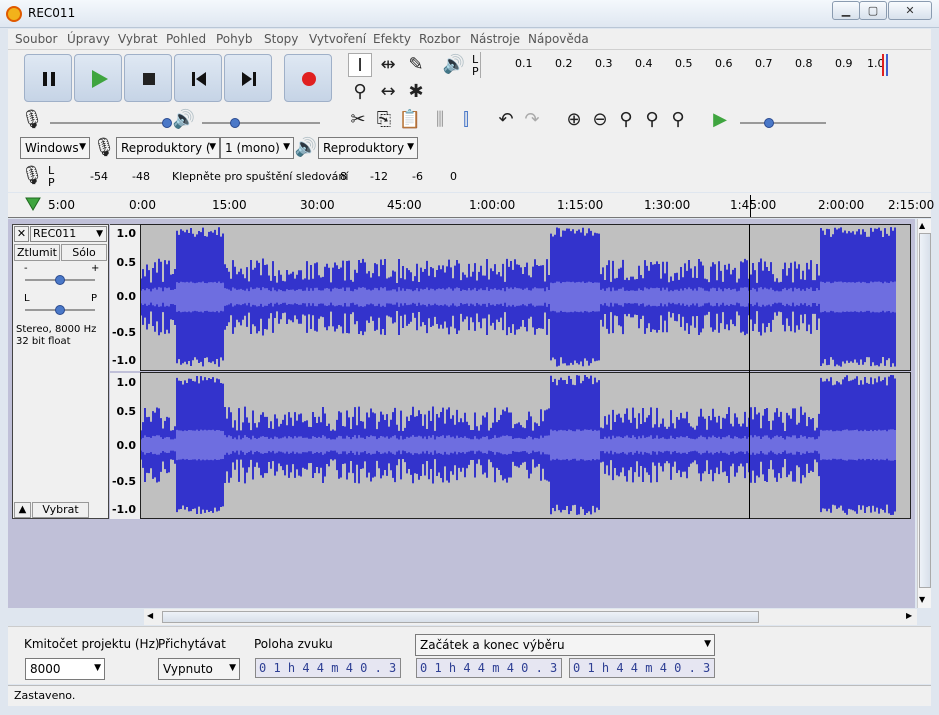 The width and height of the screenshot is (939, 715). What do you see at coordinates (565, 645) in the screenshot?
I see `selection-mode-select: Začátek a konec výběru ▼` at bounding box center [565, 645].